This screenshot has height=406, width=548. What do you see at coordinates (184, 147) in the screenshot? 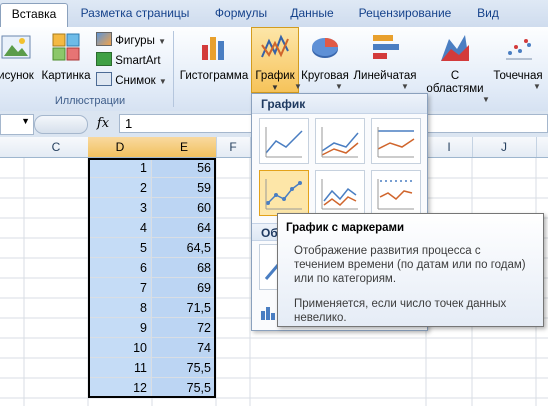
I see `column-header-e: E` at bounding box center [184, 147].